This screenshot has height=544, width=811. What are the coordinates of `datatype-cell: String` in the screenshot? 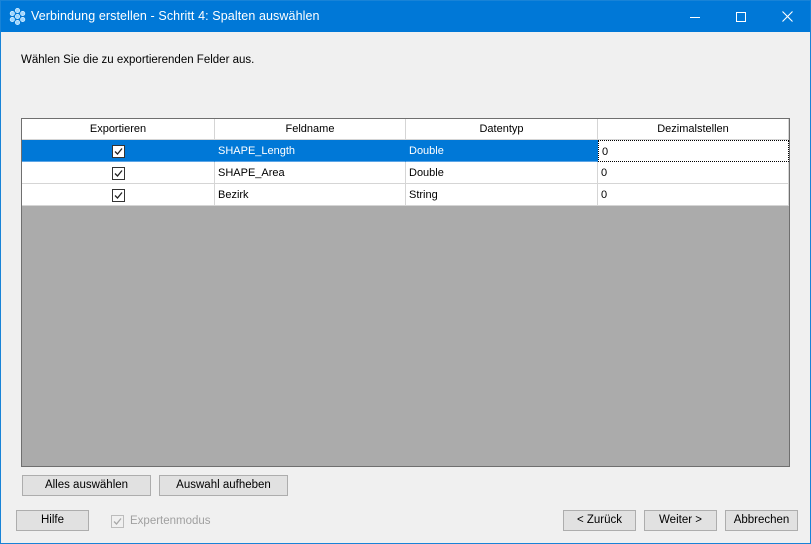 It's located at (502, 195).